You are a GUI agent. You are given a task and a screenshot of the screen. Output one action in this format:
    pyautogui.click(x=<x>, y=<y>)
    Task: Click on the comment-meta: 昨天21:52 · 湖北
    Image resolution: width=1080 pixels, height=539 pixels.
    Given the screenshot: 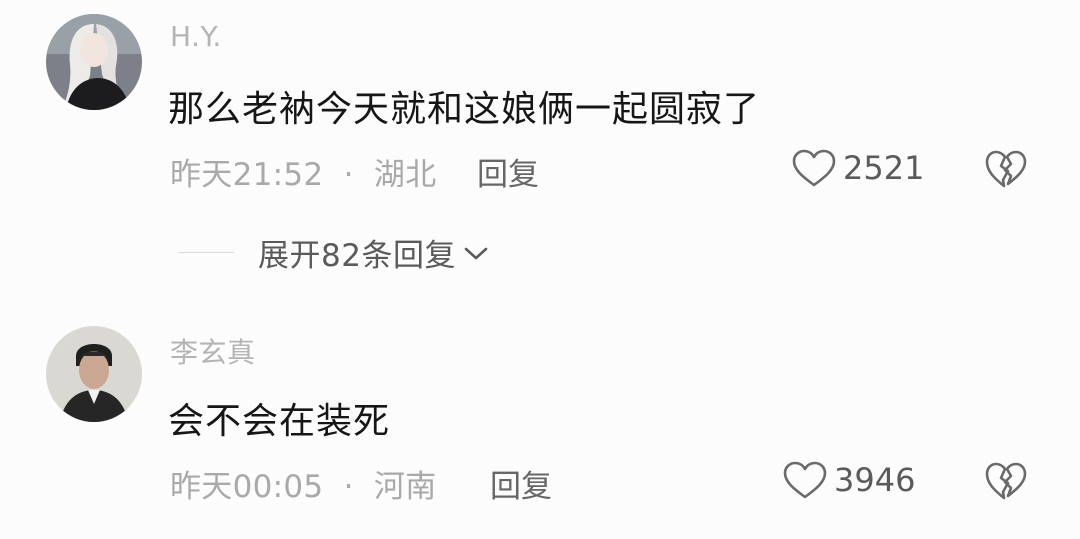 What is the action you would take?
    pyautogui.click(x=303, y=171)
    